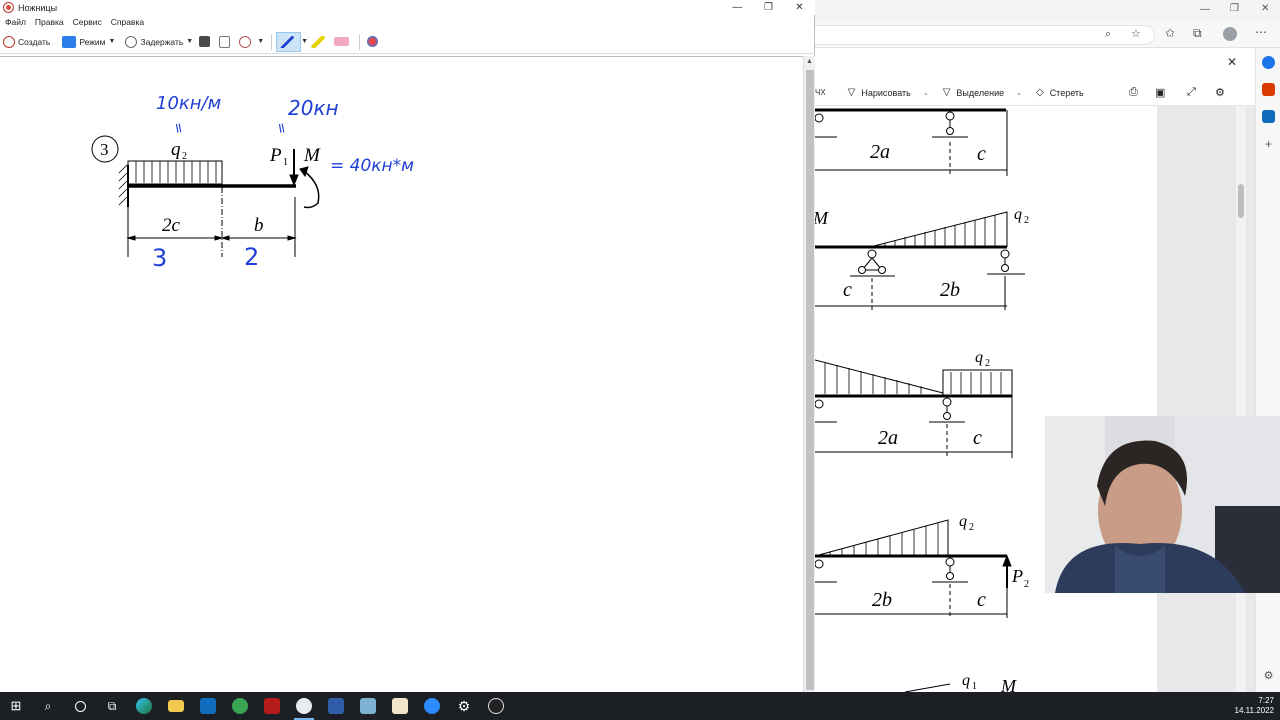 The image size is (1280, 720). I want to click on mode-icon, so click(69, 41).